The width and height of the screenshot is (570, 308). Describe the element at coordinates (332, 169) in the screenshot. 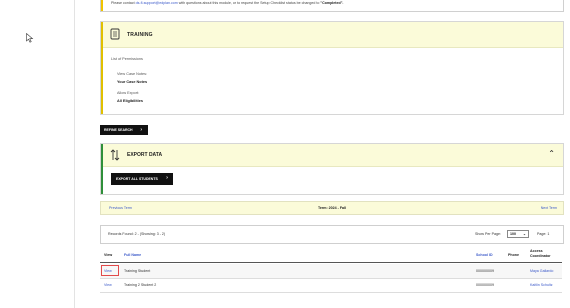

I see `export-panel: EXPORT DATA ⌃ EXPORT ALL STUDENTS ›` at that location.